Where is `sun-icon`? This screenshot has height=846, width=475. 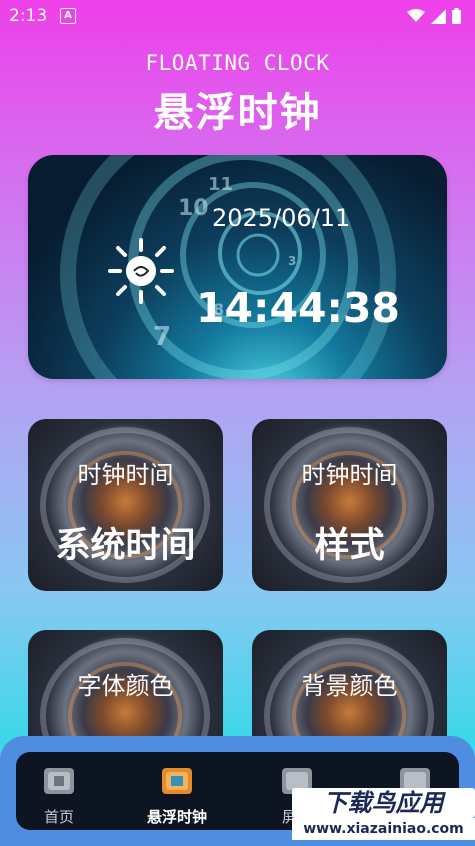 sun-icon is located at coordinates (141, 271).